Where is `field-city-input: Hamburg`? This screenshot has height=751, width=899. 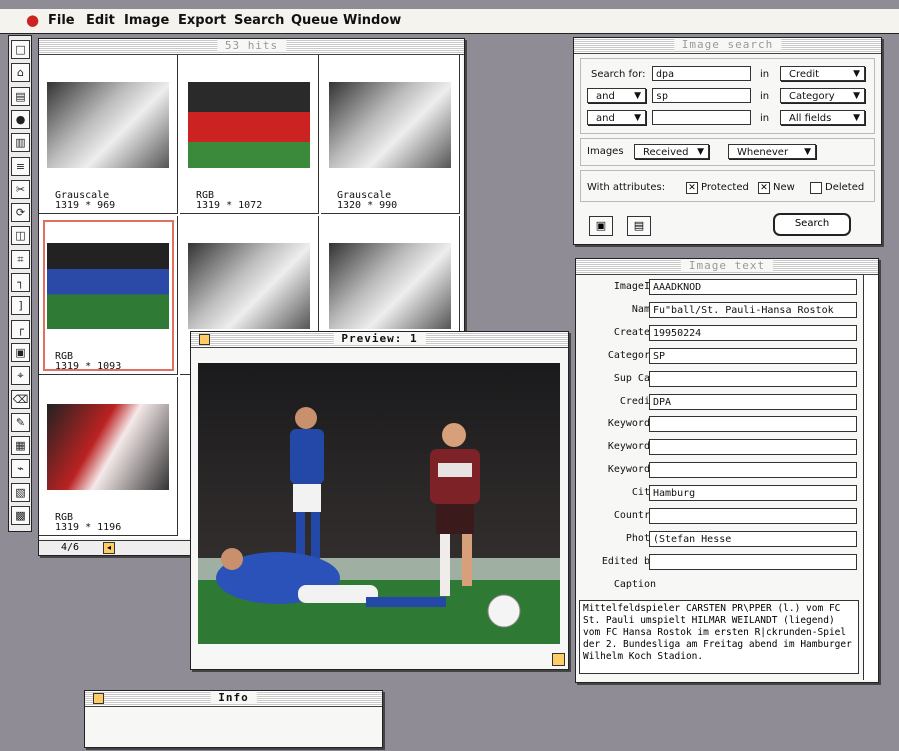
field-city-input: Hamburg is located at coordinates (753, 493).